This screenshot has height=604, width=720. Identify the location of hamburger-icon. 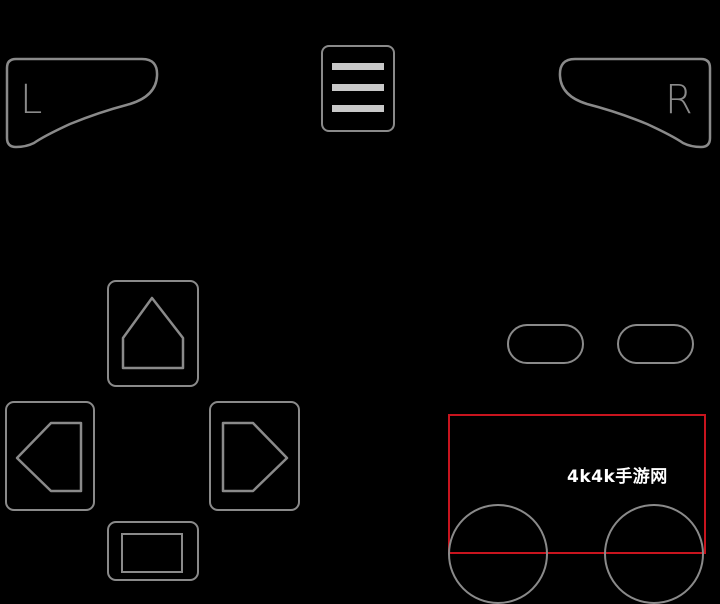
(358, 88).